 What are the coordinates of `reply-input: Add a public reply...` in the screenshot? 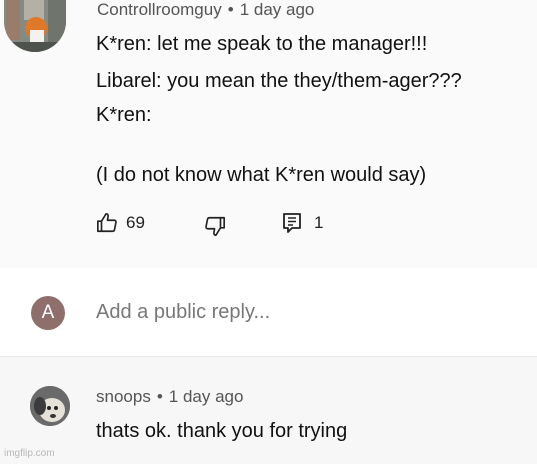 It's located at (183, 312).